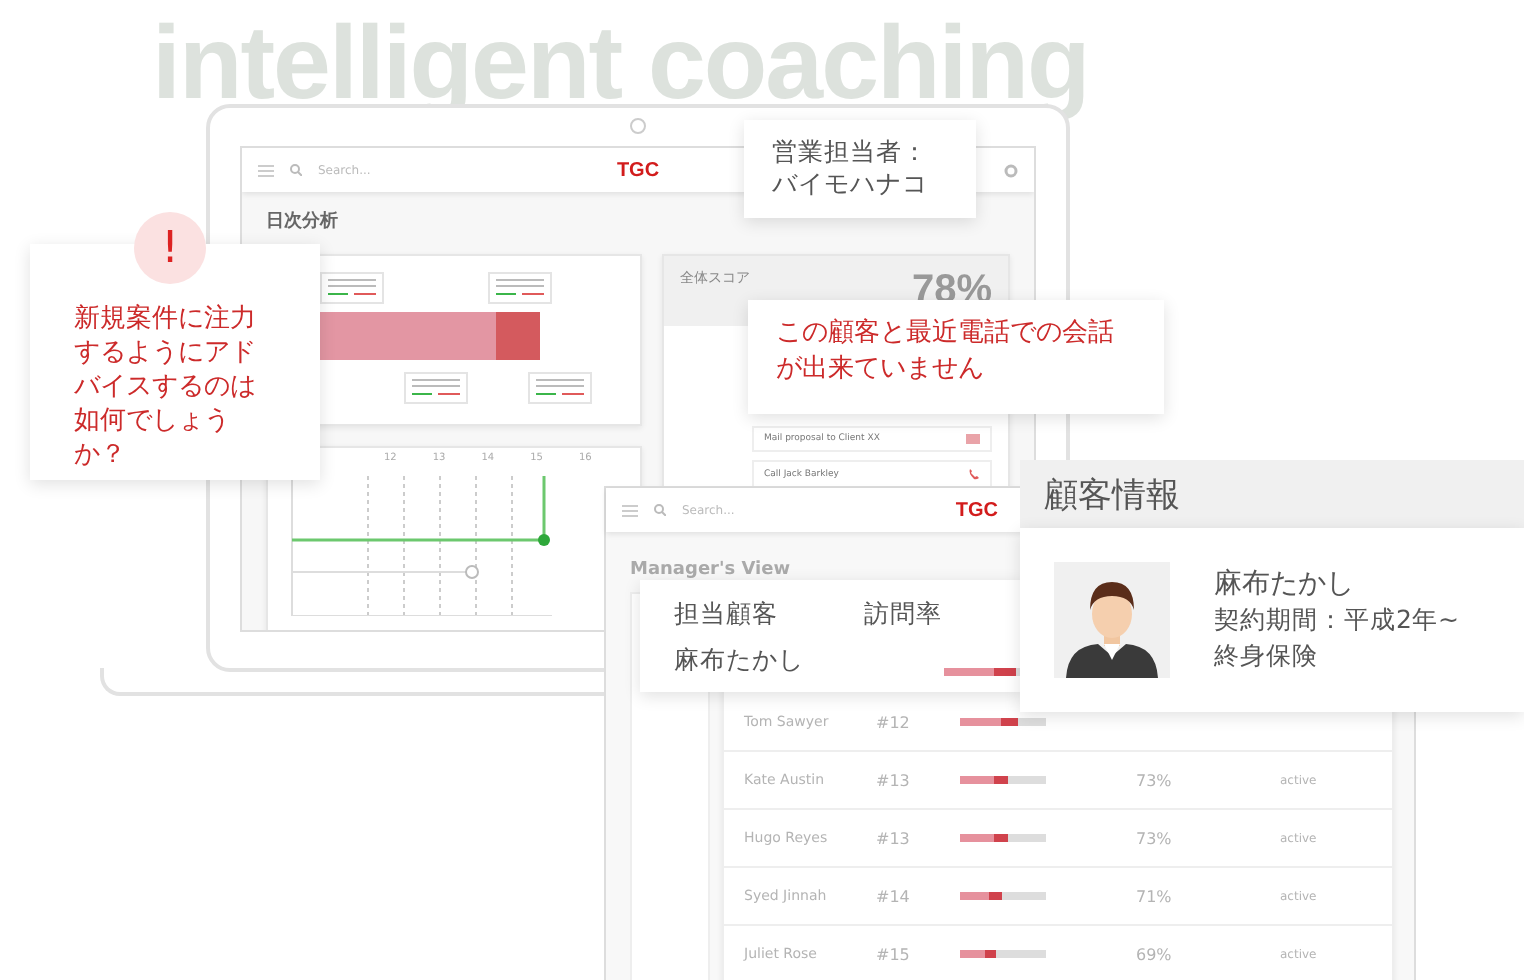 The image size is (1524, 980). Describe the element at coordinates (303, 221) in the screenshot. I see `page-title: 日次分析` at that location.